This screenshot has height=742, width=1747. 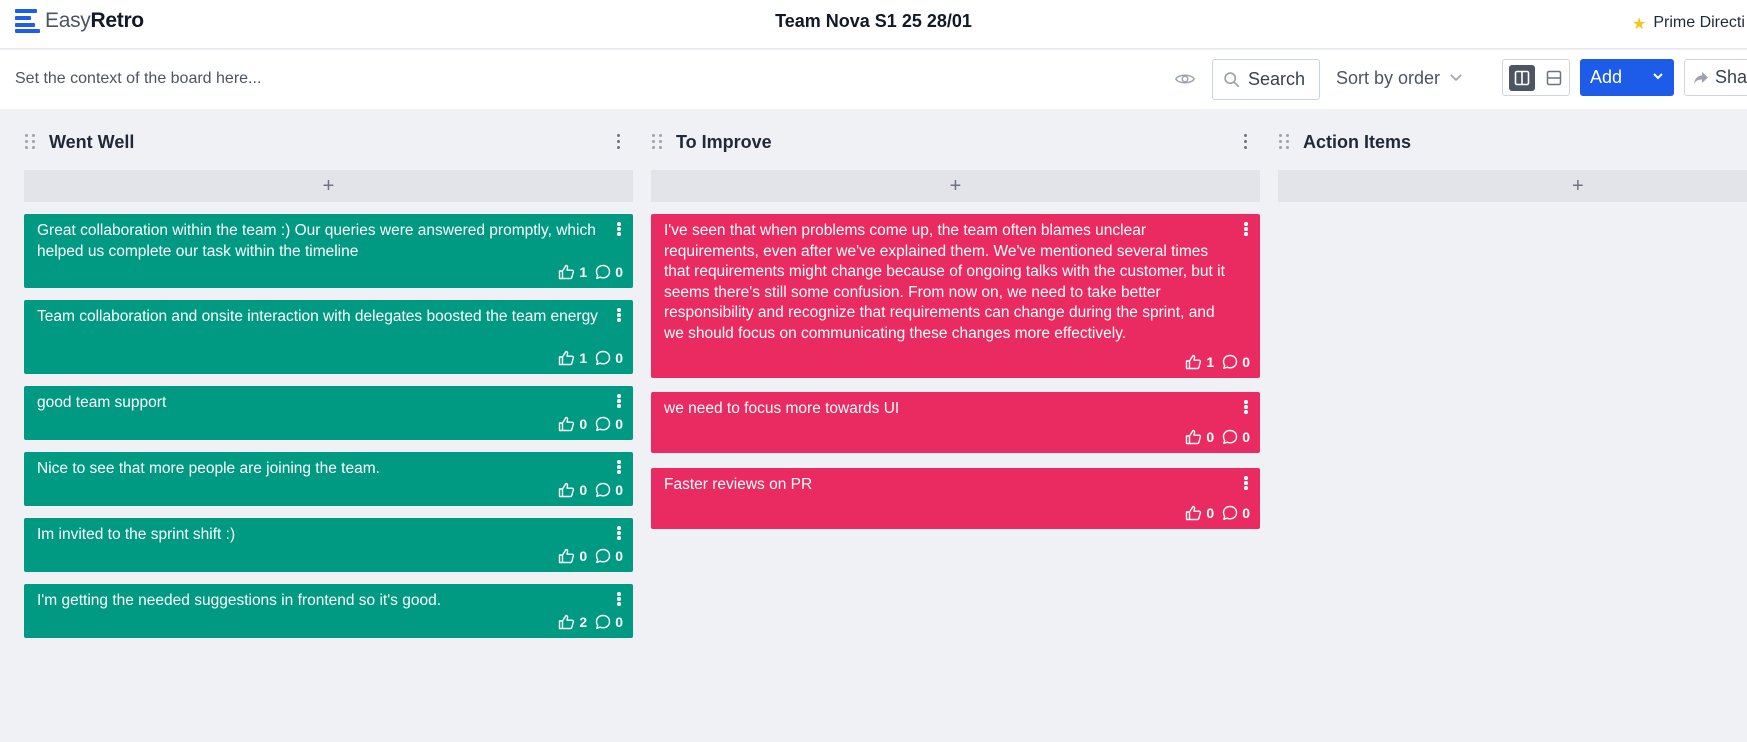 What do you see at coordinates (102, 402) in the screenshot?
I see `card-text: good team support` at bounding box center [102, 402].